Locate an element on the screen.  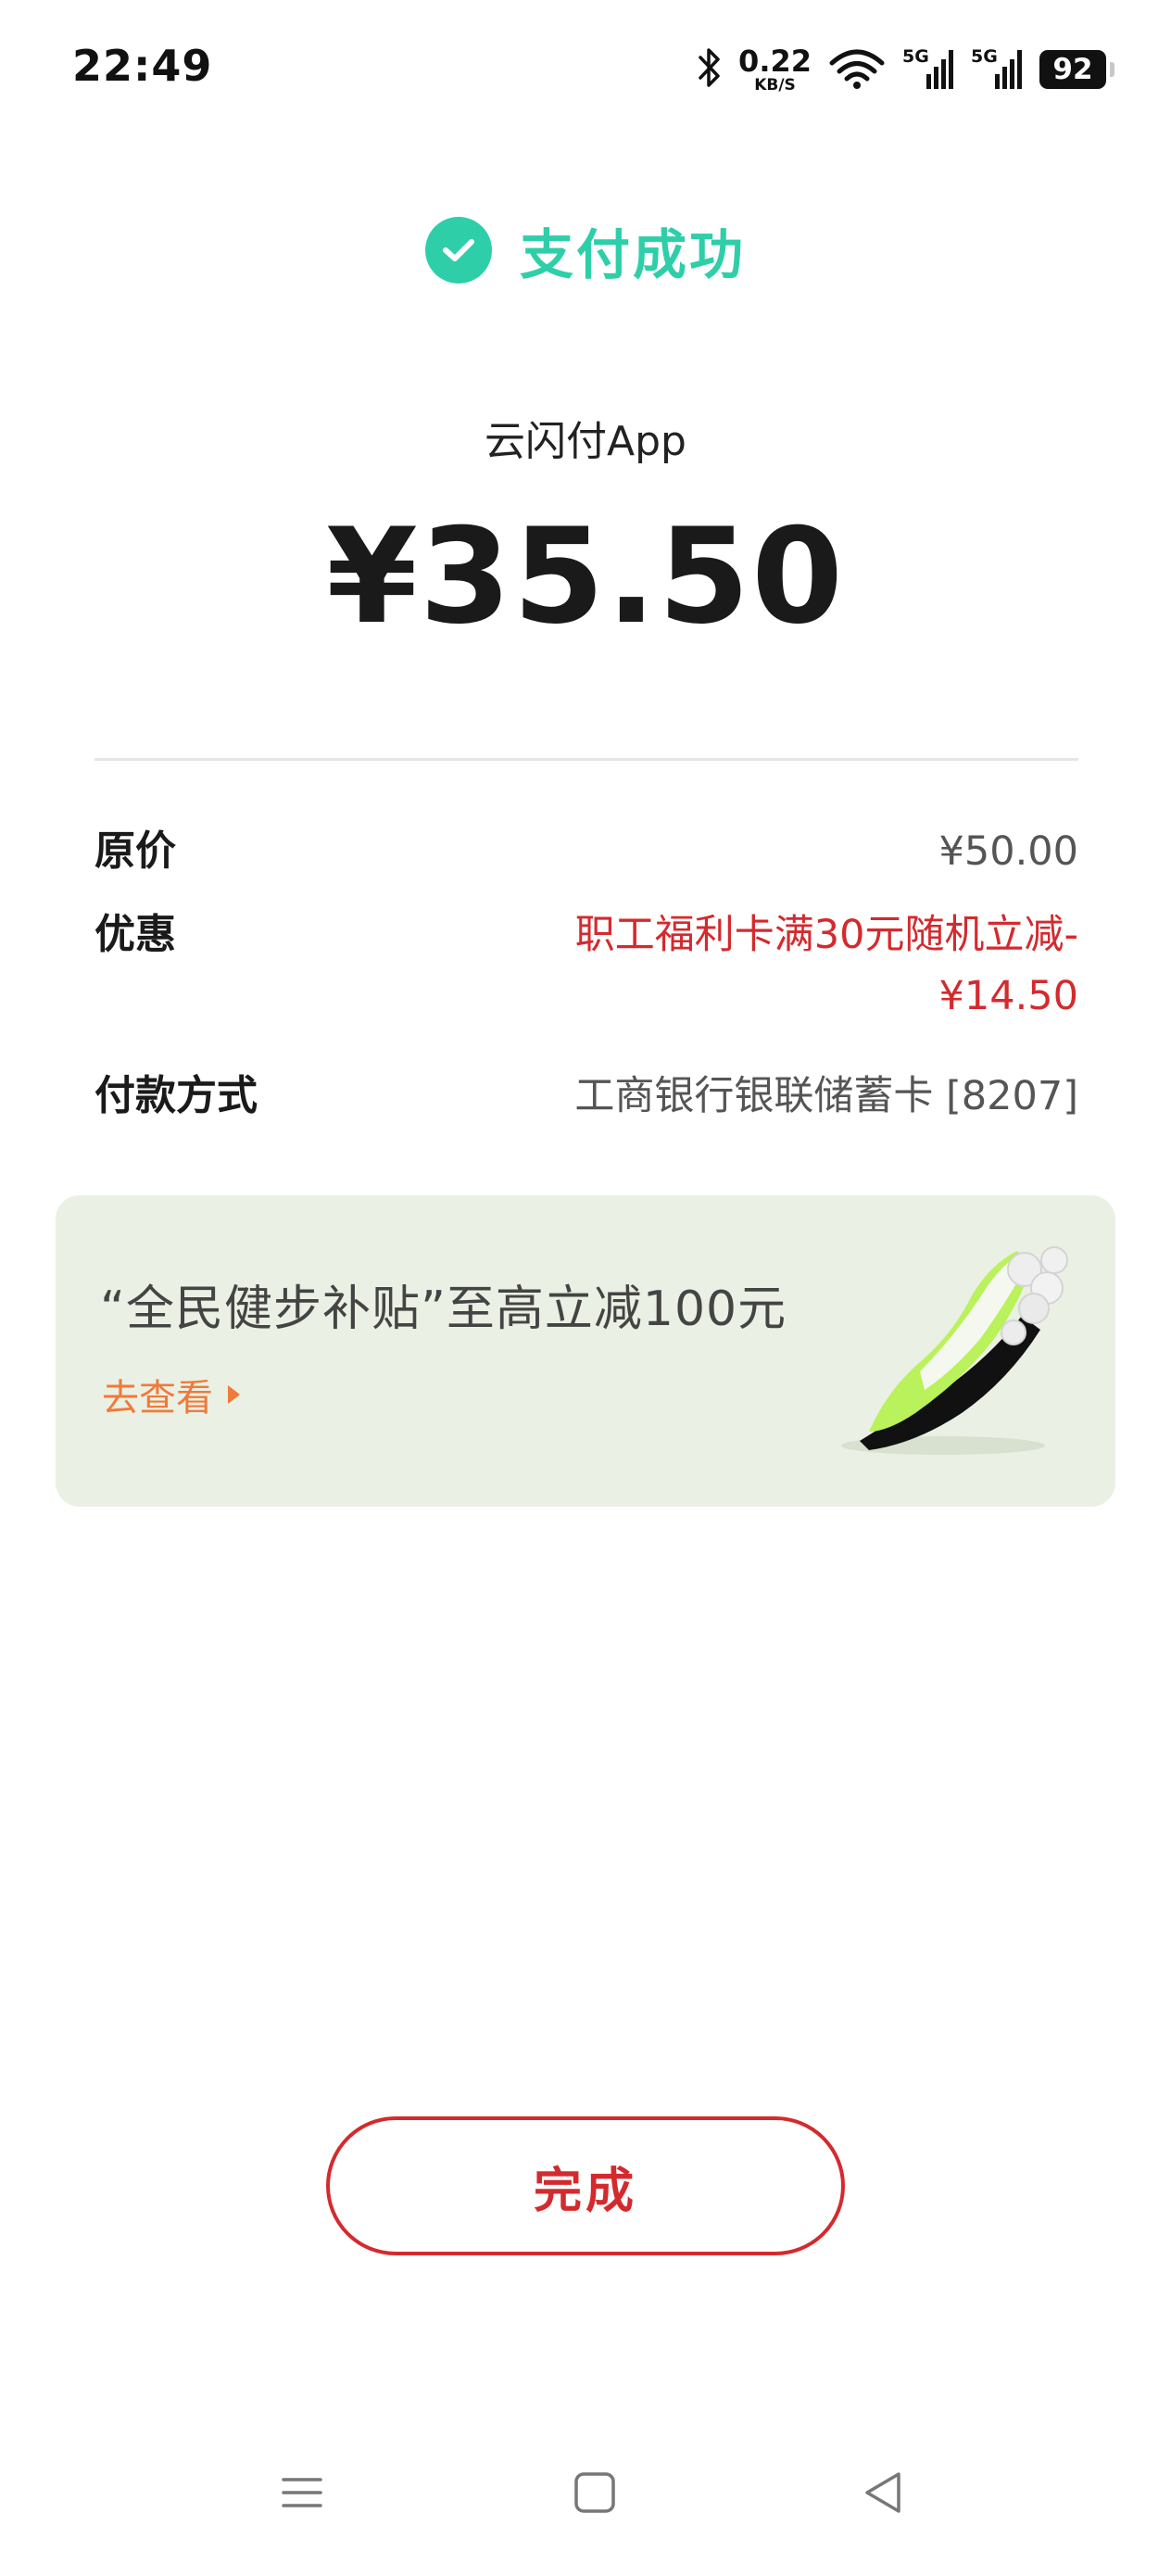
discount-value: 职工福利卡满30元随机立减-¥14.50 is located at coordinates (826, 965).